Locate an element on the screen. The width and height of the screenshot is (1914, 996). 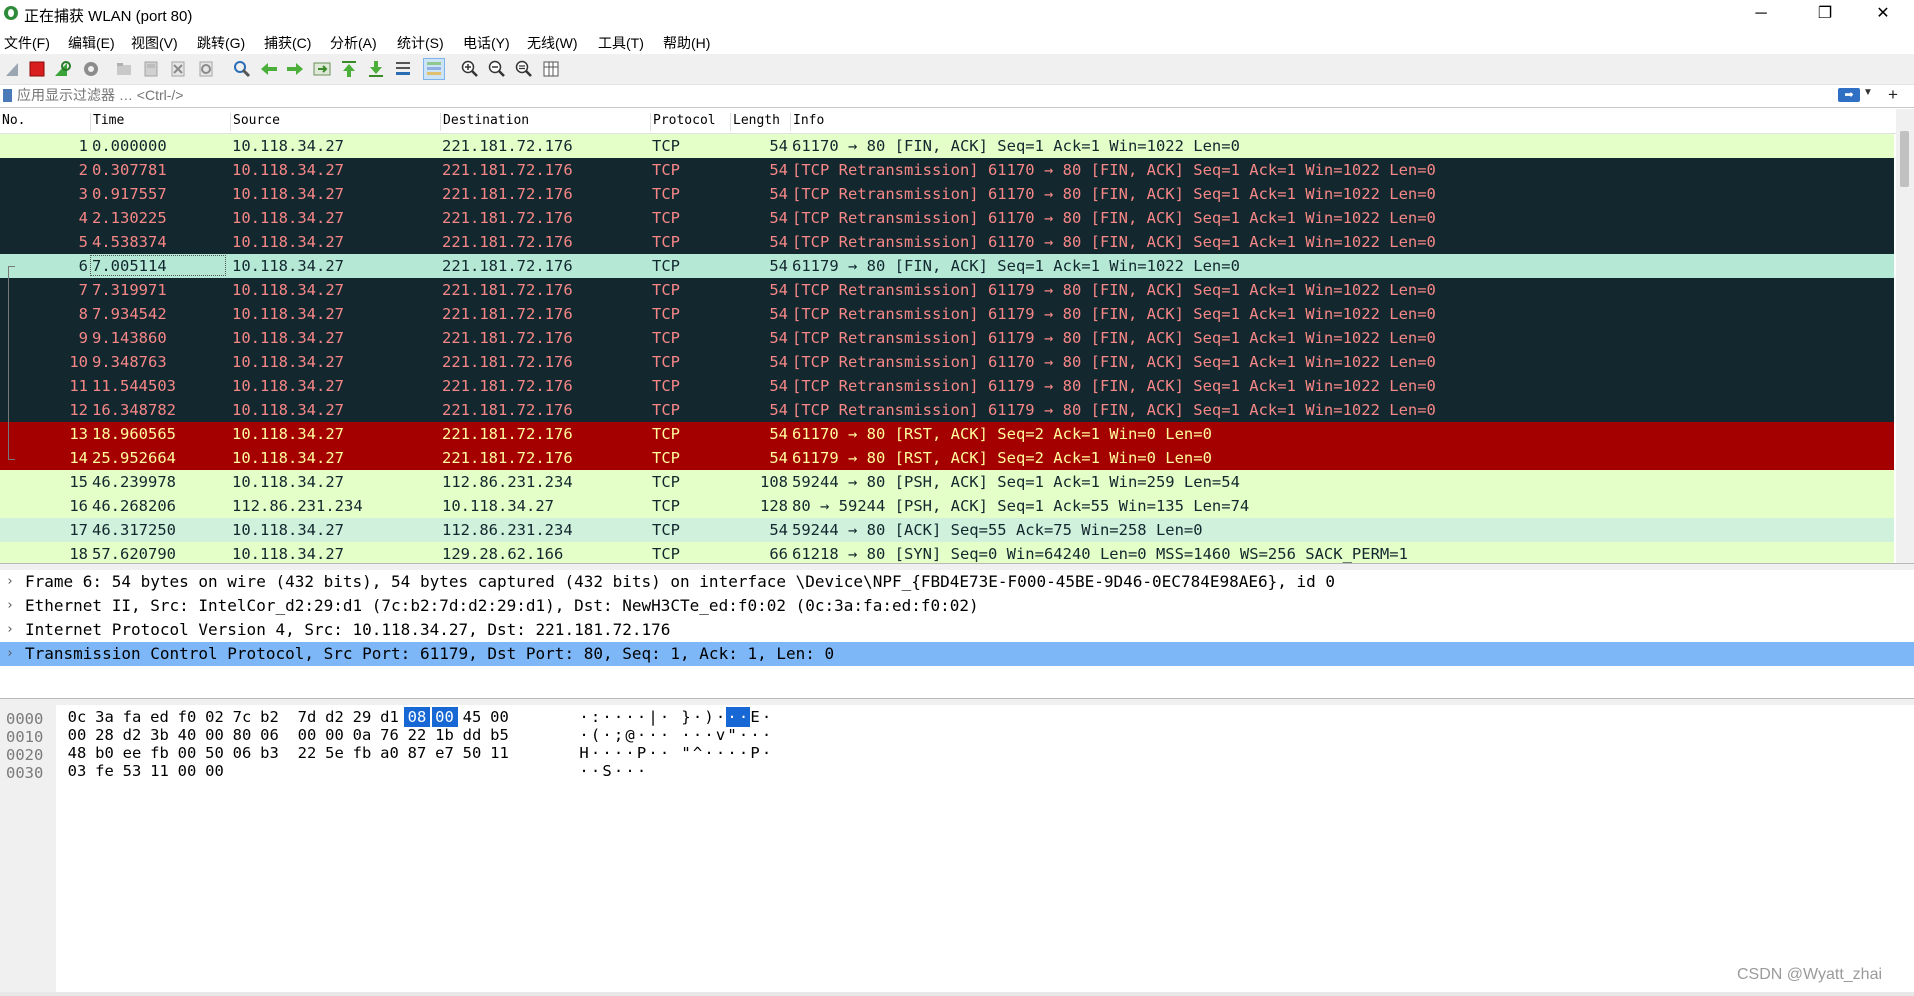
hex-byte: 0c is located at coordinates (77, 717).